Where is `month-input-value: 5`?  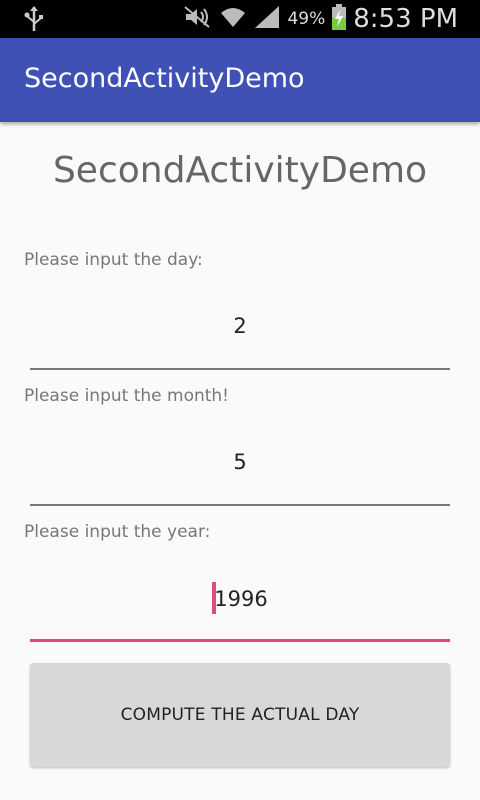
month-input-value: 5 is located at coordinates (240, 462).